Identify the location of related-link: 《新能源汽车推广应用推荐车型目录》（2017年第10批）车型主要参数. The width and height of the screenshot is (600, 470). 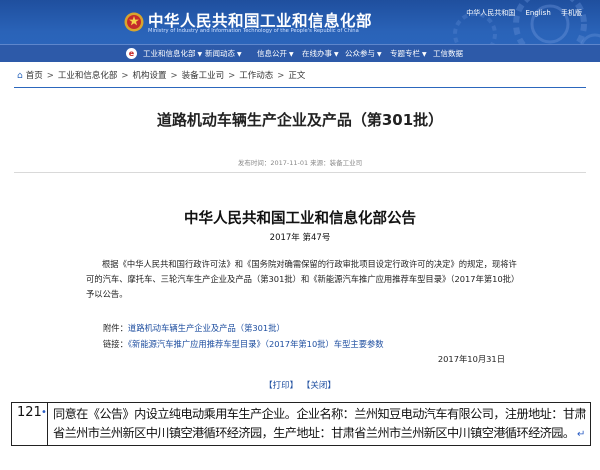
(256, 344).